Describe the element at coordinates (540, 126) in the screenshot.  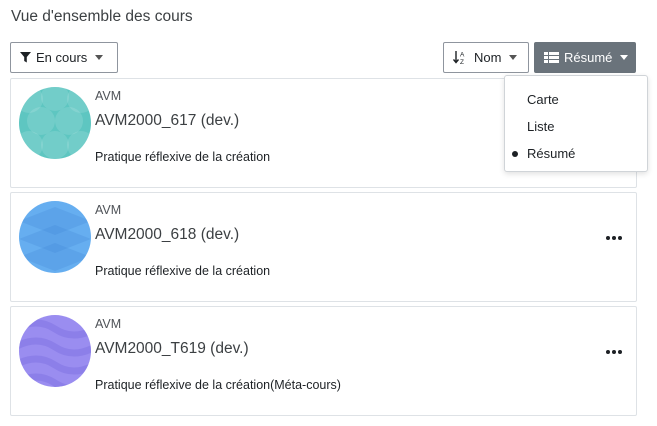
I see `menu-item-list: Liste` at that location.